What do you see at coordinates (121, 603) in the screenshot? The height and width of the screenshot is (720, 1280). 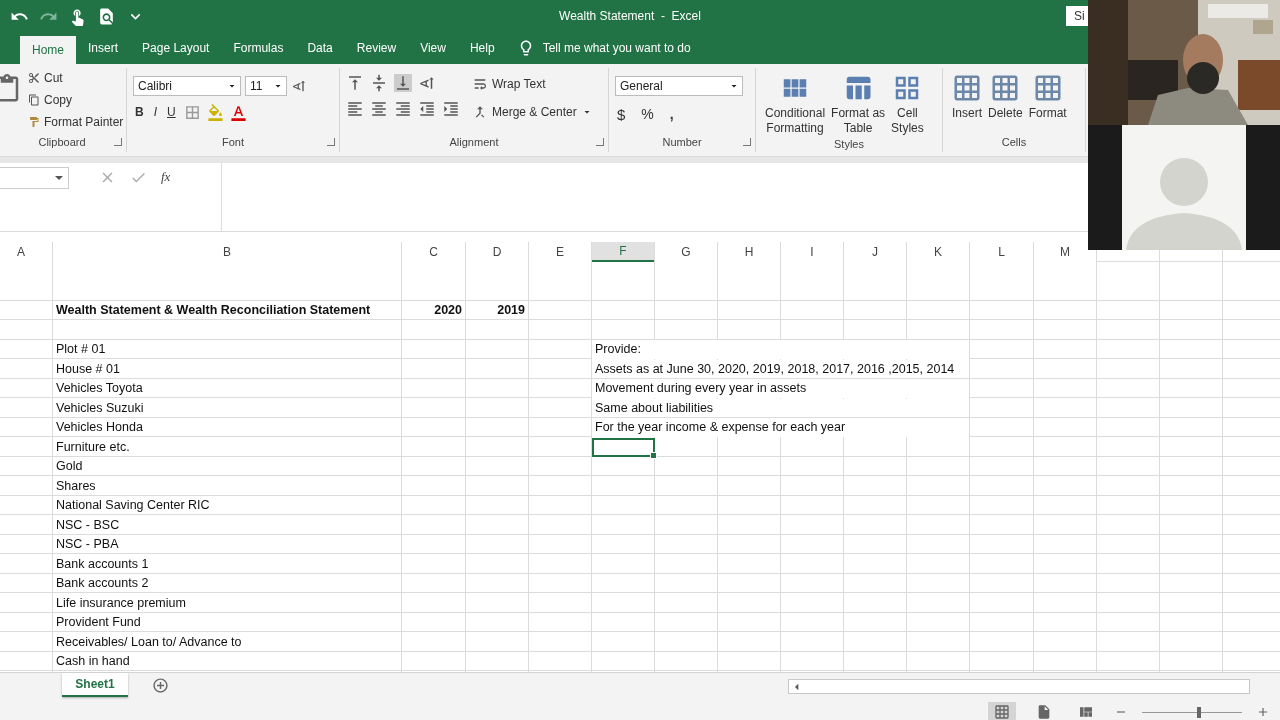 I see `cell-text: Life insurance premium` at bounding box center [121, 603].